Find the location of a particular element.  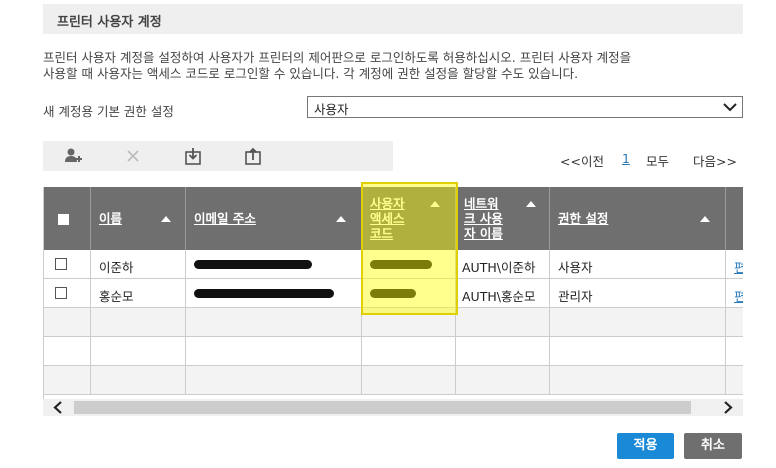

add-user-icon is located at coordinates (73, 156).